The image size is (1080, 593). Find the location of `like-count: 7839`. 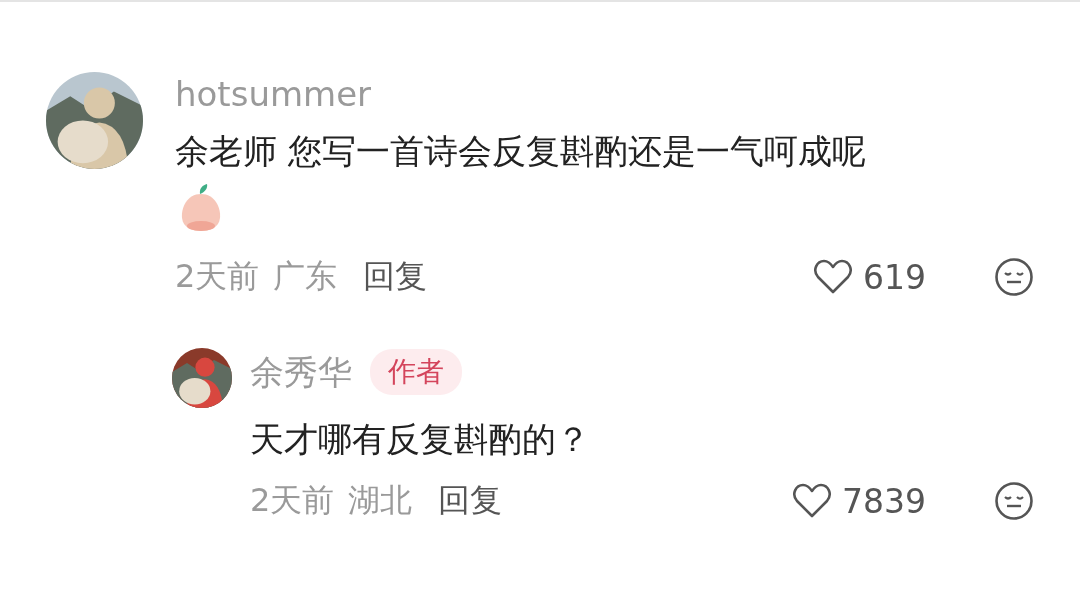

like-count: 7839 is located at coordinates (884, 501).